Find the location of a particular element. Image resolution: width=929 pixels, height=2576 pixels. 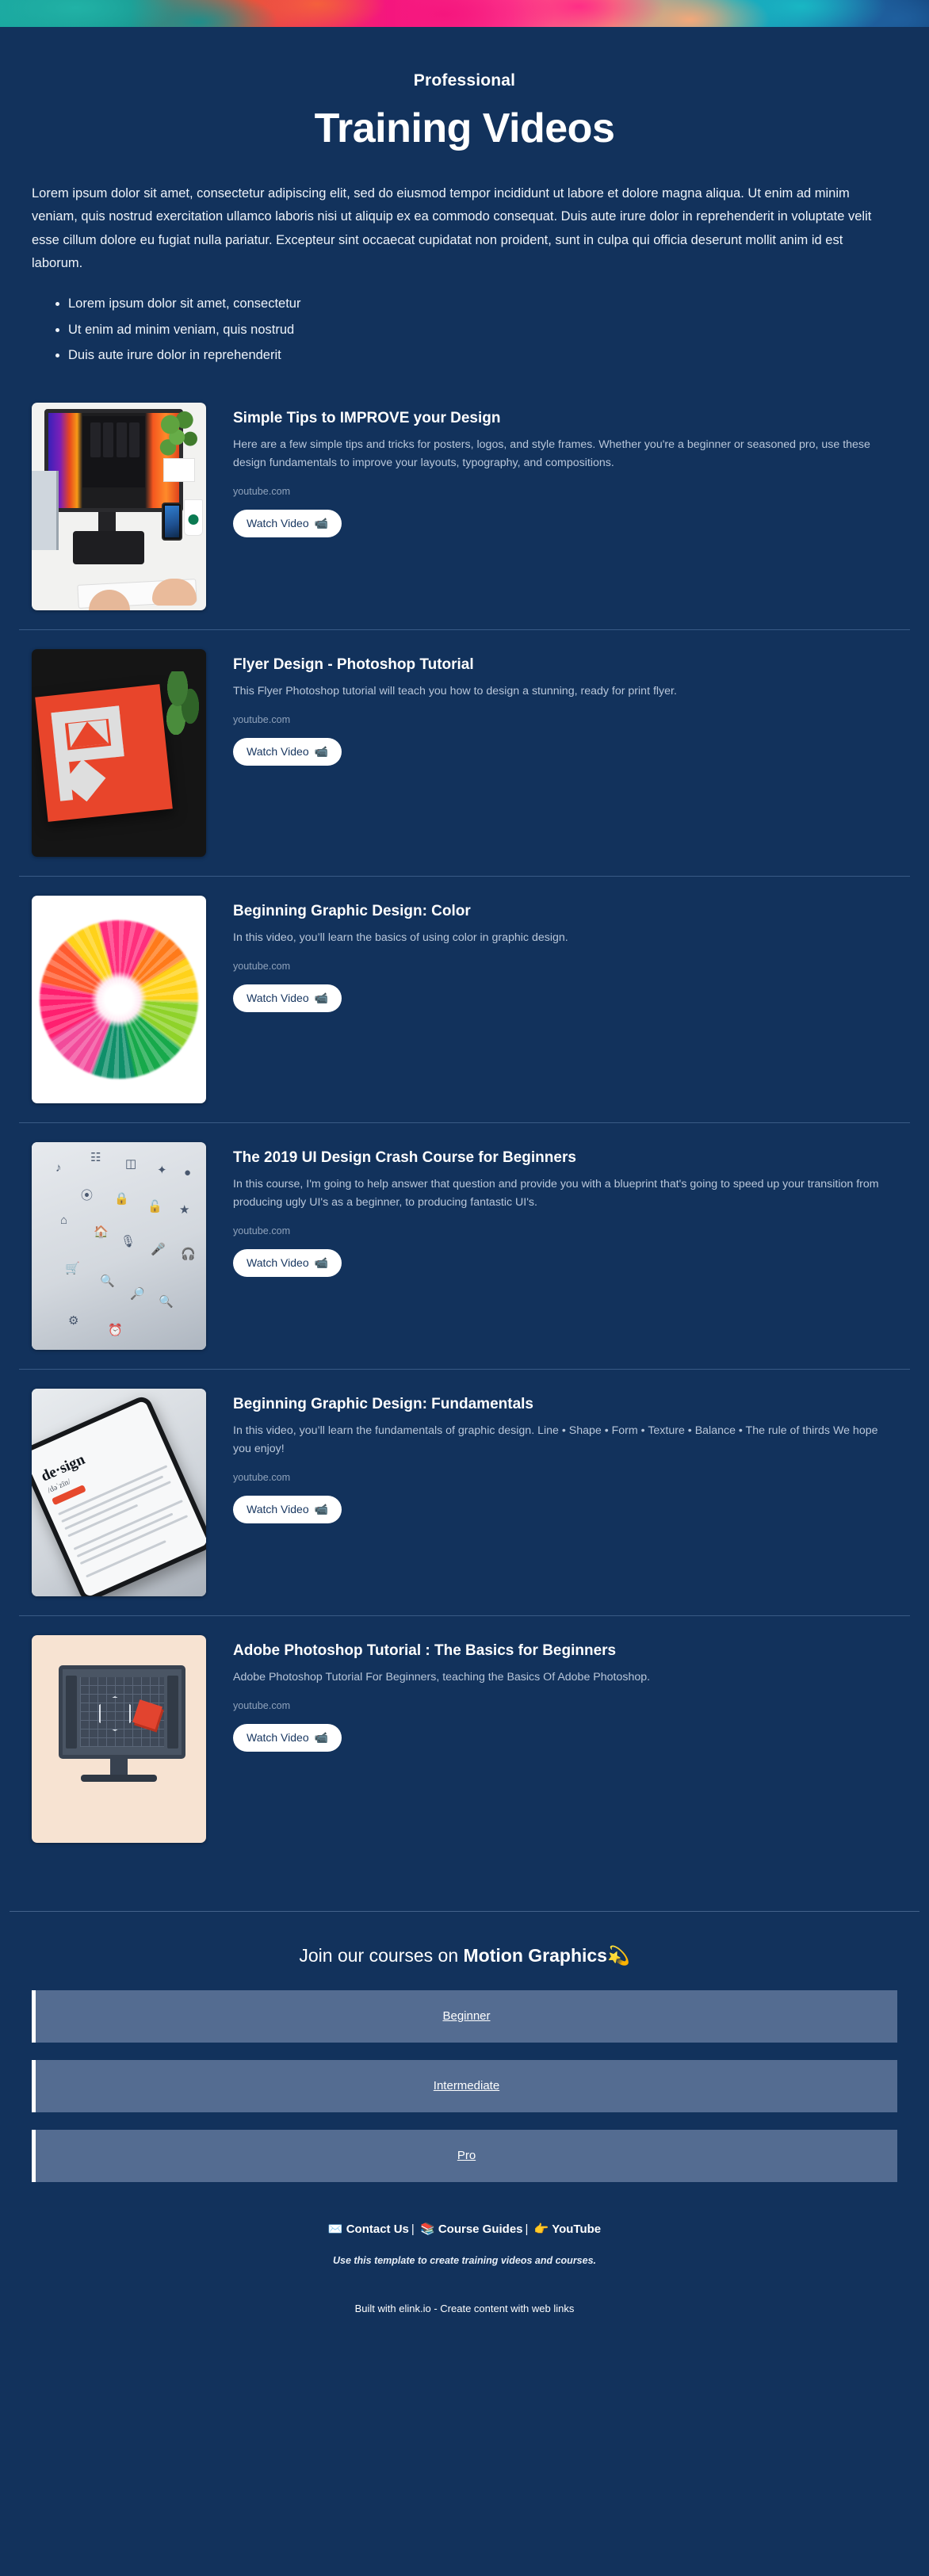

envelope-icon: ✉️ is located at coordinates (335, 2229).